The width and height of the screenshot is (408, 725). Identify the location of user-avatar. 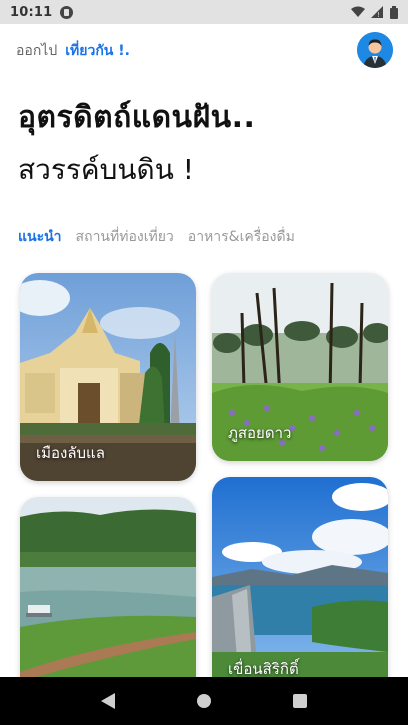
(375, 50).